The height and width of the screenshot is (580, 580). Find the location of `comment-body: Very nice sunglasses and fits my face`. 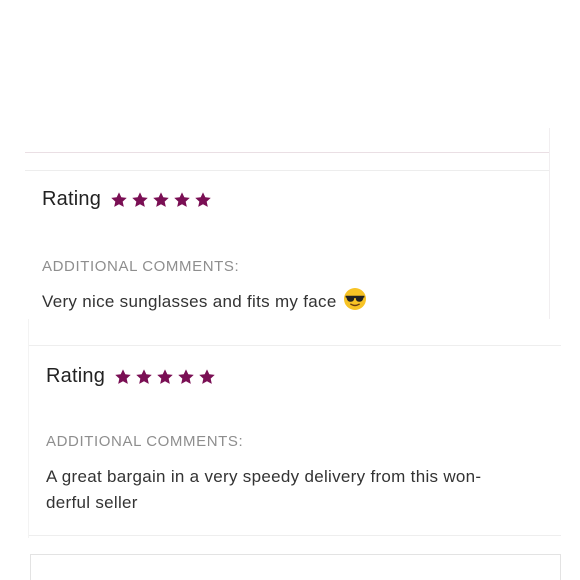

comment-body: Very nice sunglasses and fits my face is located at coordinates (189, 301).